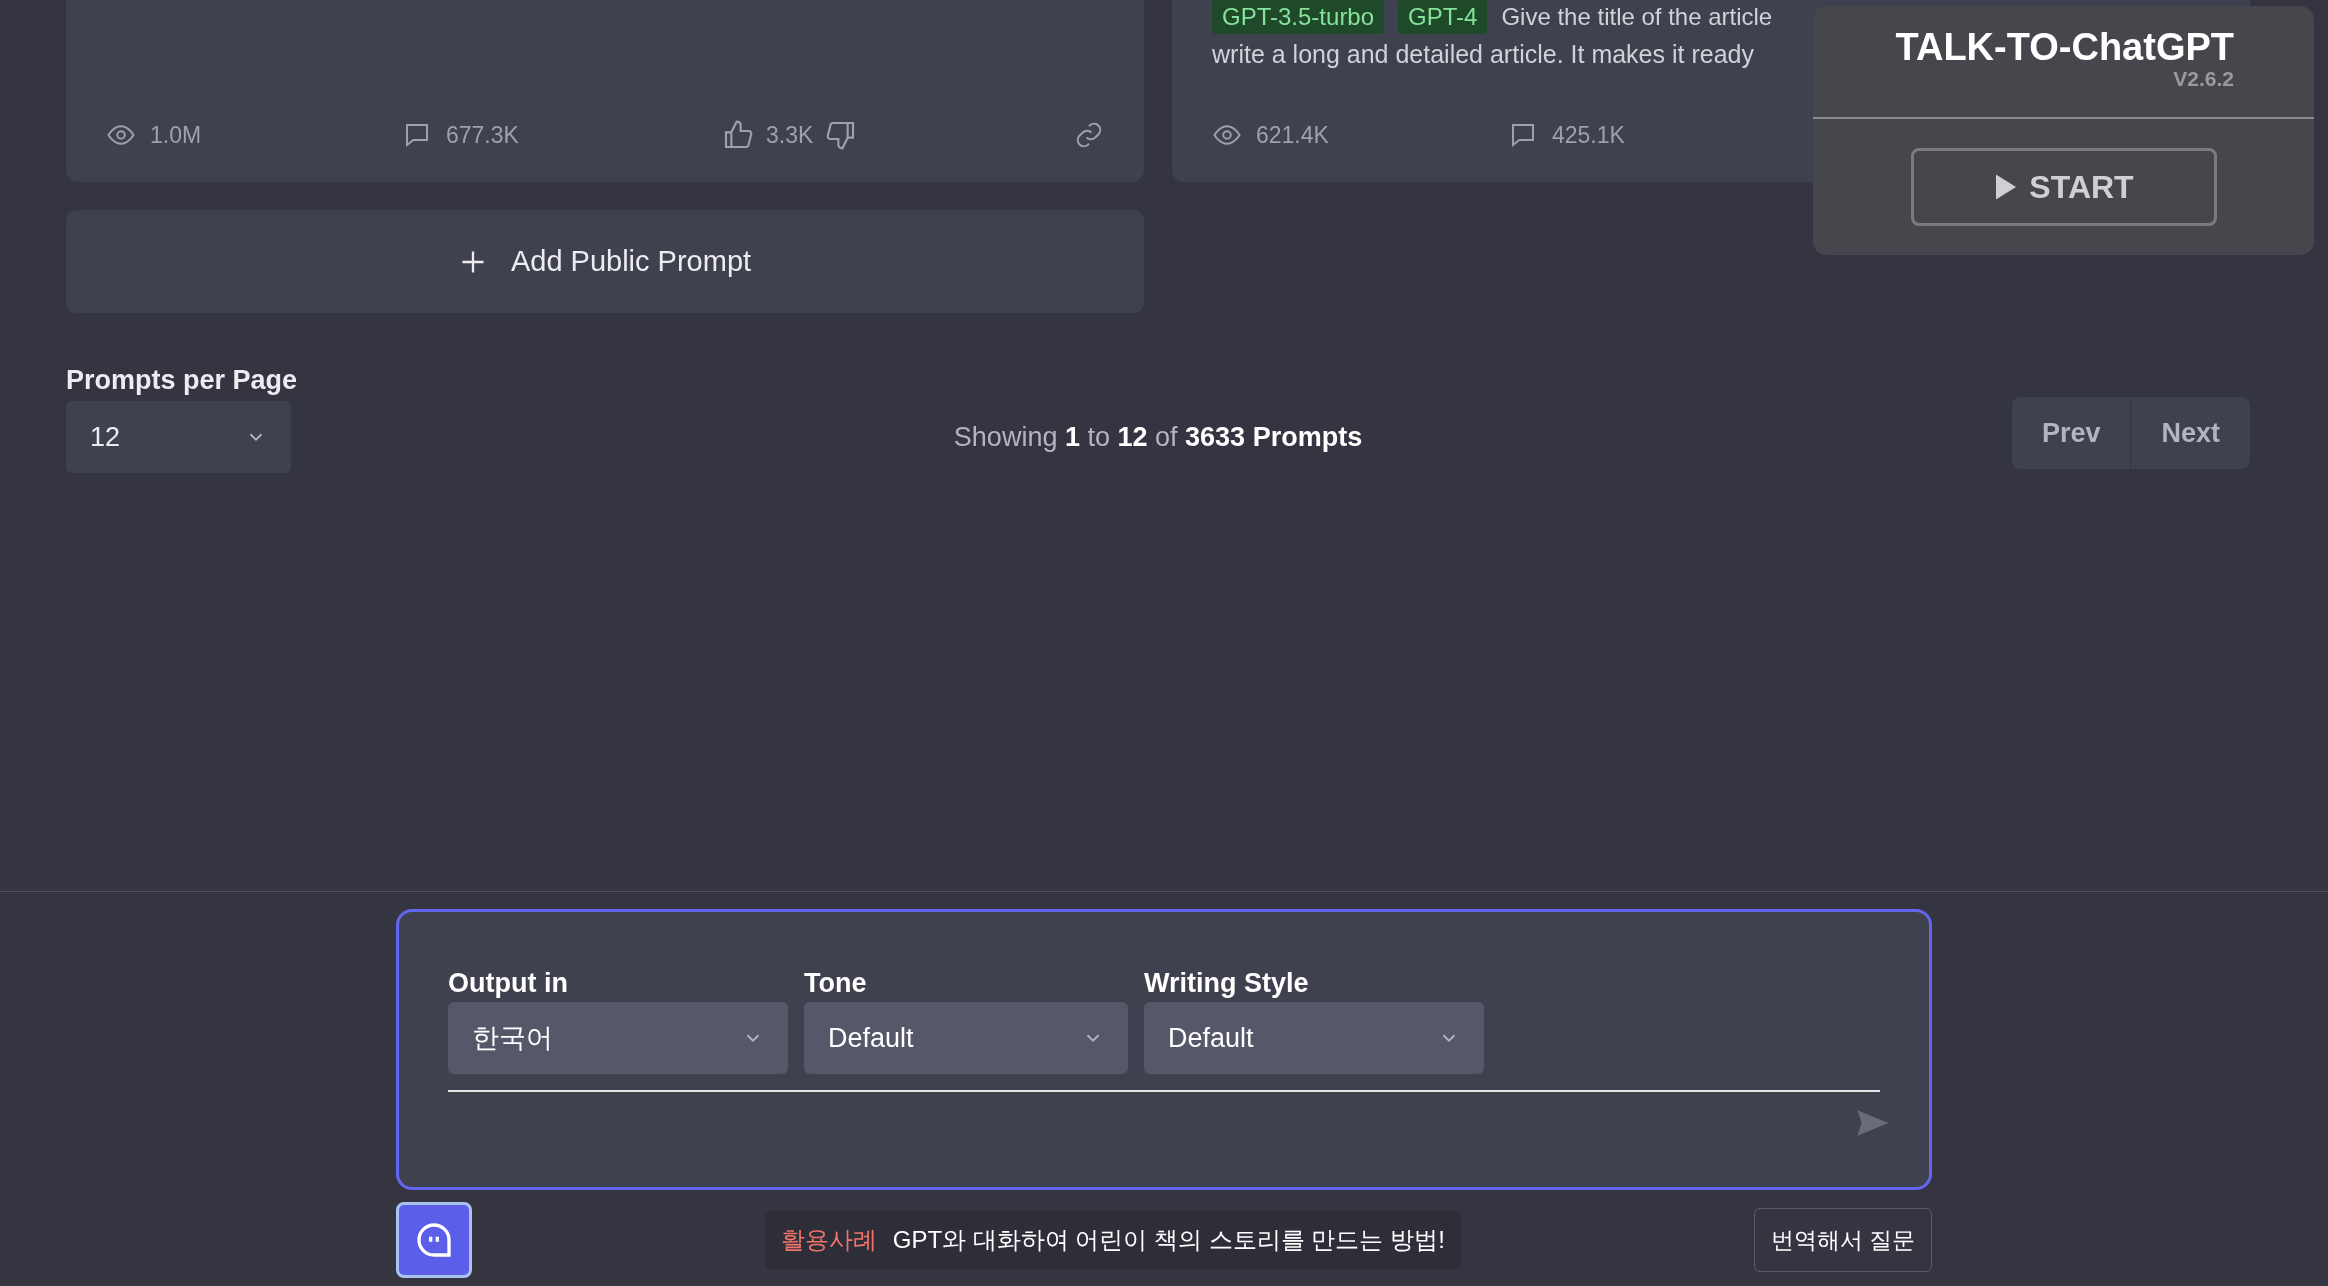 This screenshot has height=1286, width=2328. I want to click on translate-ask-button: 번역해서 질문, so click(1842, 1240).